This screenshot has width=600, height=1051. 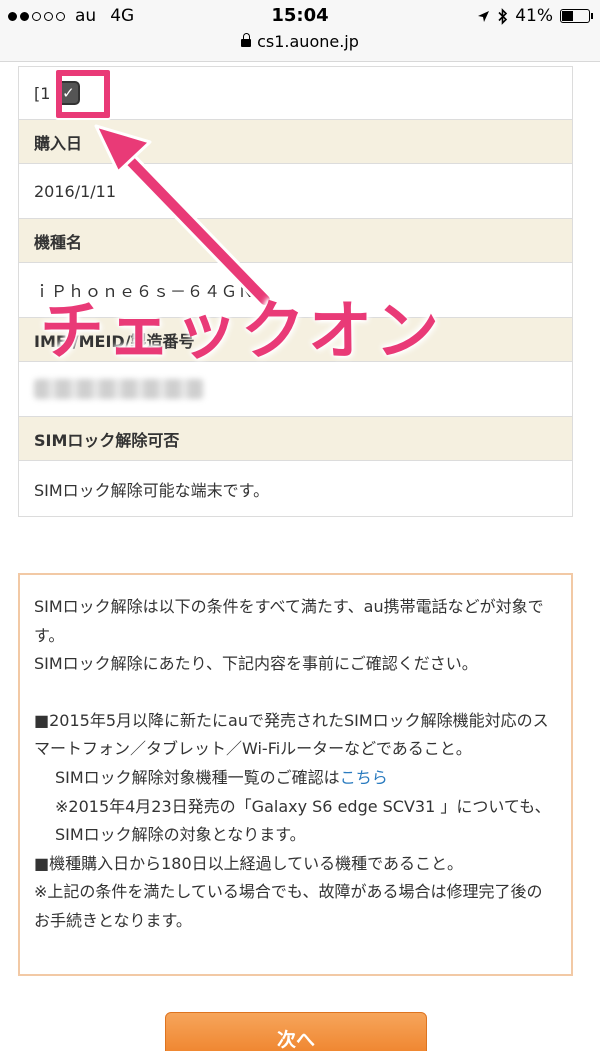 I want to click on status-bar: au 4G 15:04 41% cs1.auone.jp, so click(x=300, y=31).